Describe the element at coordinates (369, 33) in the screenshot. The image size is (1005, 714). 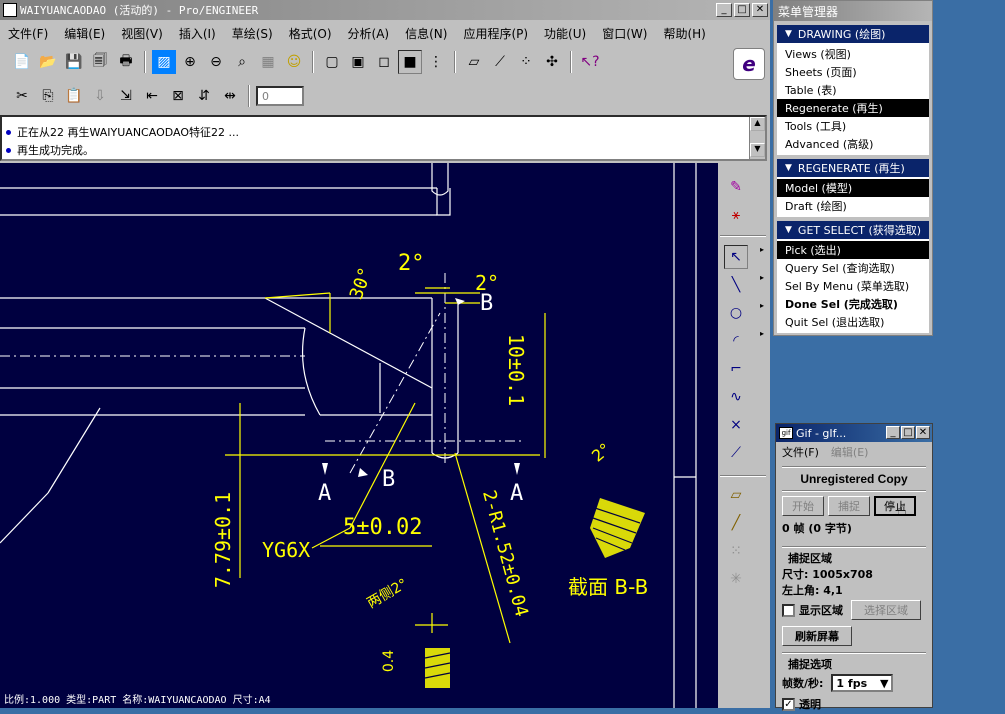
I see `menu-analysis: 分析(A)` at that location.